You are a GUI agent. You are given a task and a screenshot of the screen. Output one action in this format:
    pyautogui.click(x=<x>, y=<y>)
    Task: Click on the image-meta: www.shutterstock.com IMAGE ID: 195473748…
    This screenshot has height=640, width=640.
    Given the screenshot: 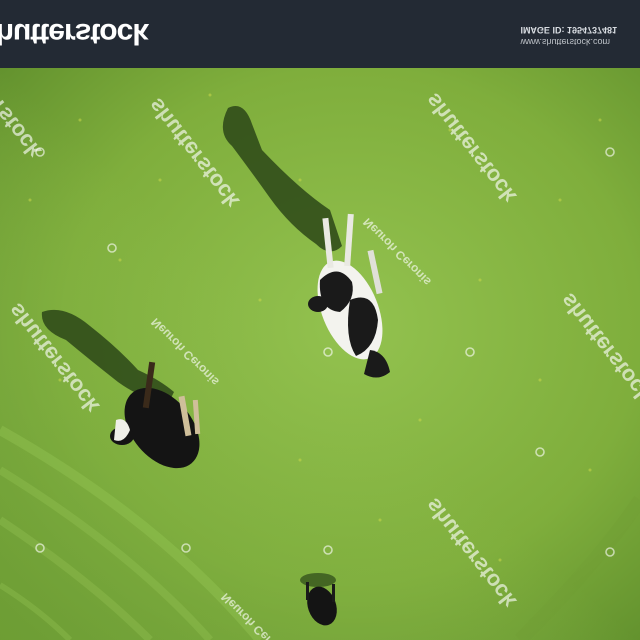 What is the action you would take?
    pyautogui.click(x=568, y=36)
    